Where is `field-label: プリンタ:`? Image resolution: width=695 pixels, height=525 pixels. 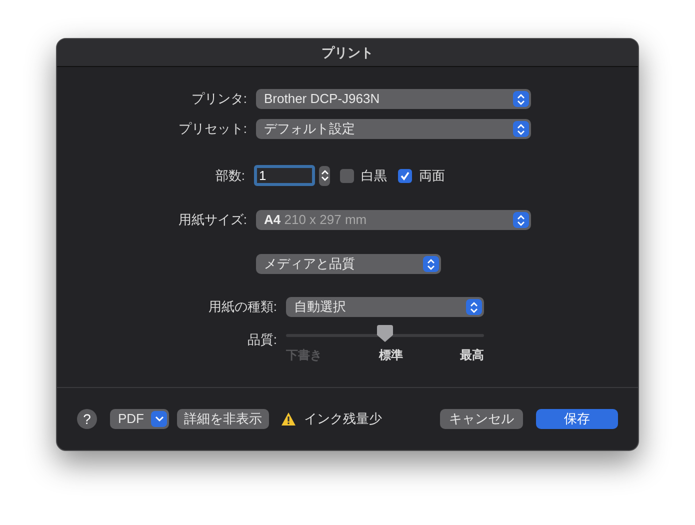
field-label: プリンタ: is located at coordinates (219, 99).